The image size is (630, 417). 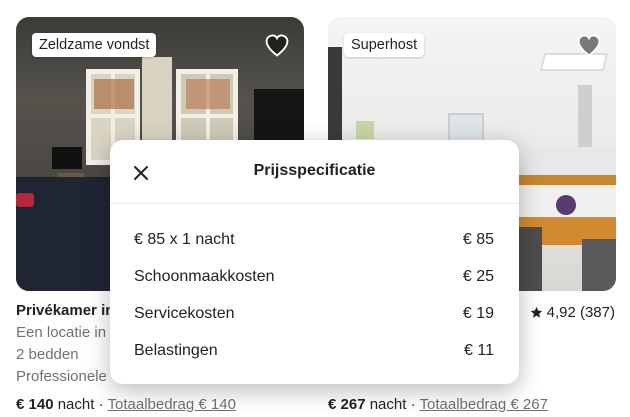 I want to click on listing-beds: 2 bedden, so click(x=47, y=354).